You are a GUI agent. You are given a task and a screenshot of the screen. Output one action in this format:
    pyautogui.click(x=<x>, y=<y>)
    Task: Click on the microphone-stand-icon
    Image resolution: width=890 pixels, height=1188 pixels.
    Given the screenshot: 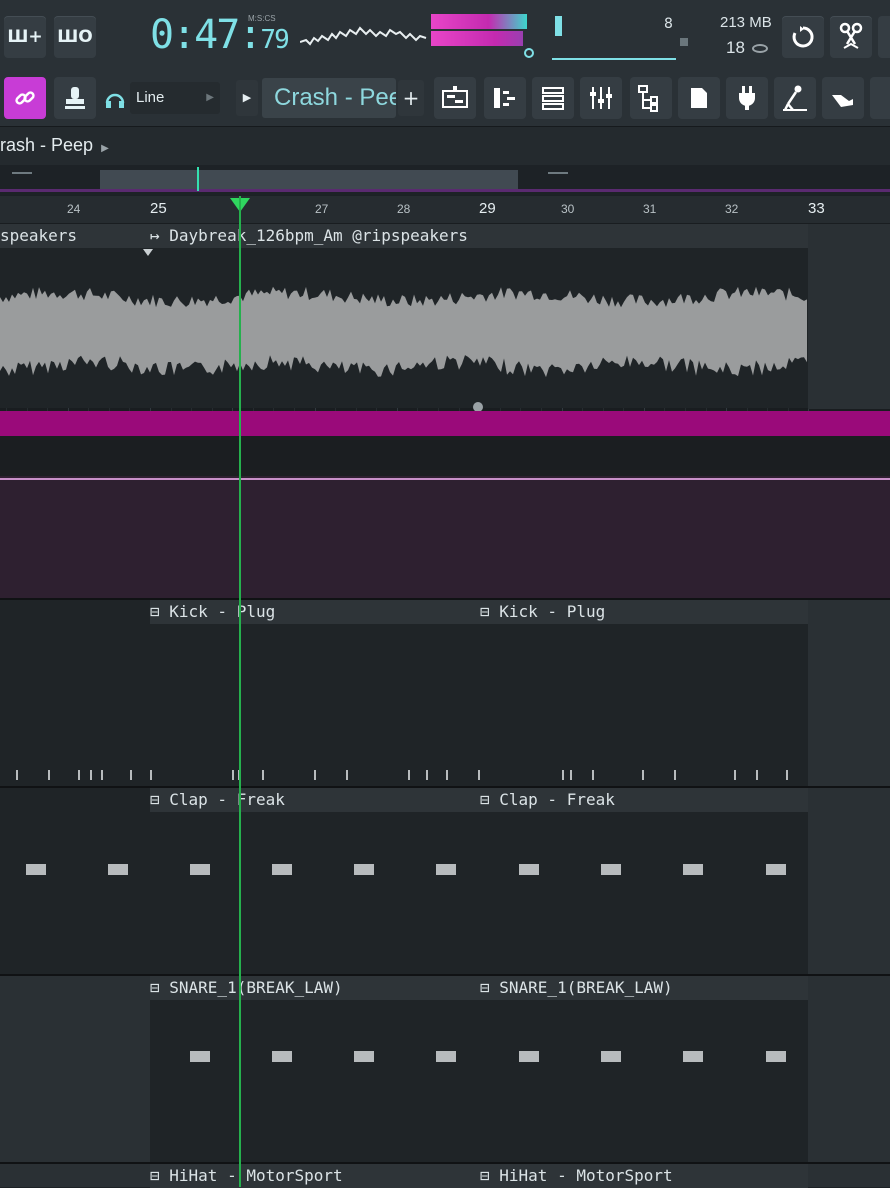 What is the action you would take?
    pyautogui.click(x=795, y=98)
    